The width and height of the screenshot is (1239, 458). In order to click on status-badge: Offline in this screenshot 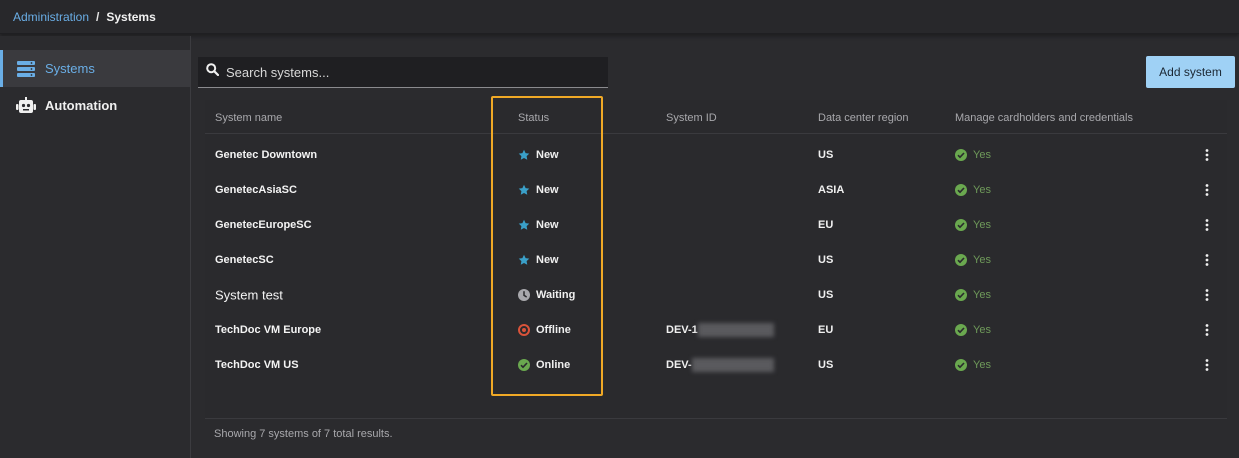, I will do `click(544, 329)`.